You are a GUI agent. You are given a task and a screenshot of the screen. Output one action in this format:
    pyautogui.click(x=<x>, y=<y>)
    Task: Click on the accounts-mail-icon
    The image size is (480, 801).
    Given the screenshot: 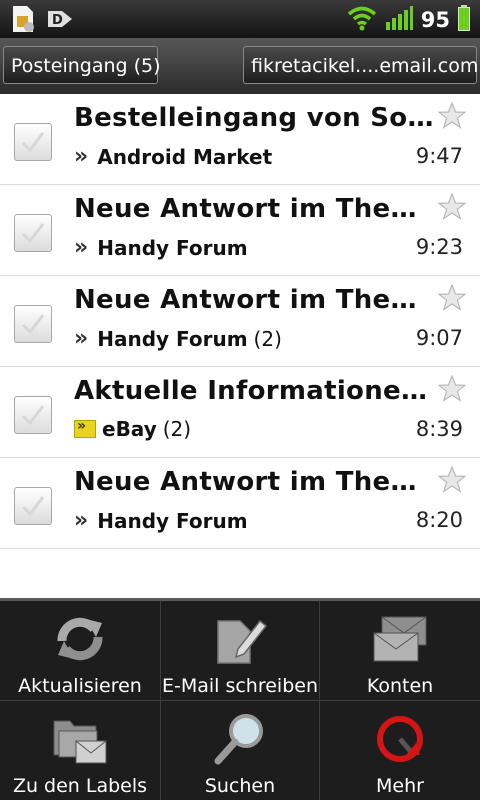 What is the action you would take?
    pyautogui.click(x=400, y=641)
    